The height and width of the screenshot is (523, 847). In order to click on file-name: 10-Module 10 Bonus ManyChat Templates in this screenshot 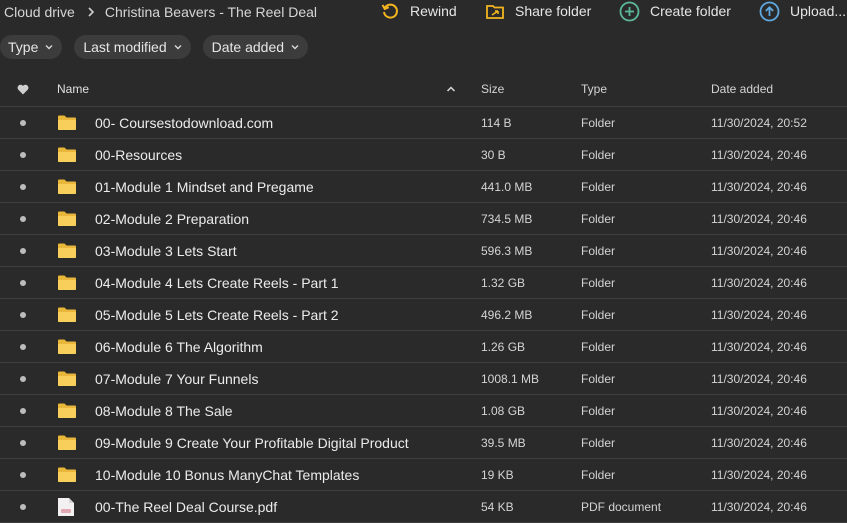, I will do `click(227, 474)`.